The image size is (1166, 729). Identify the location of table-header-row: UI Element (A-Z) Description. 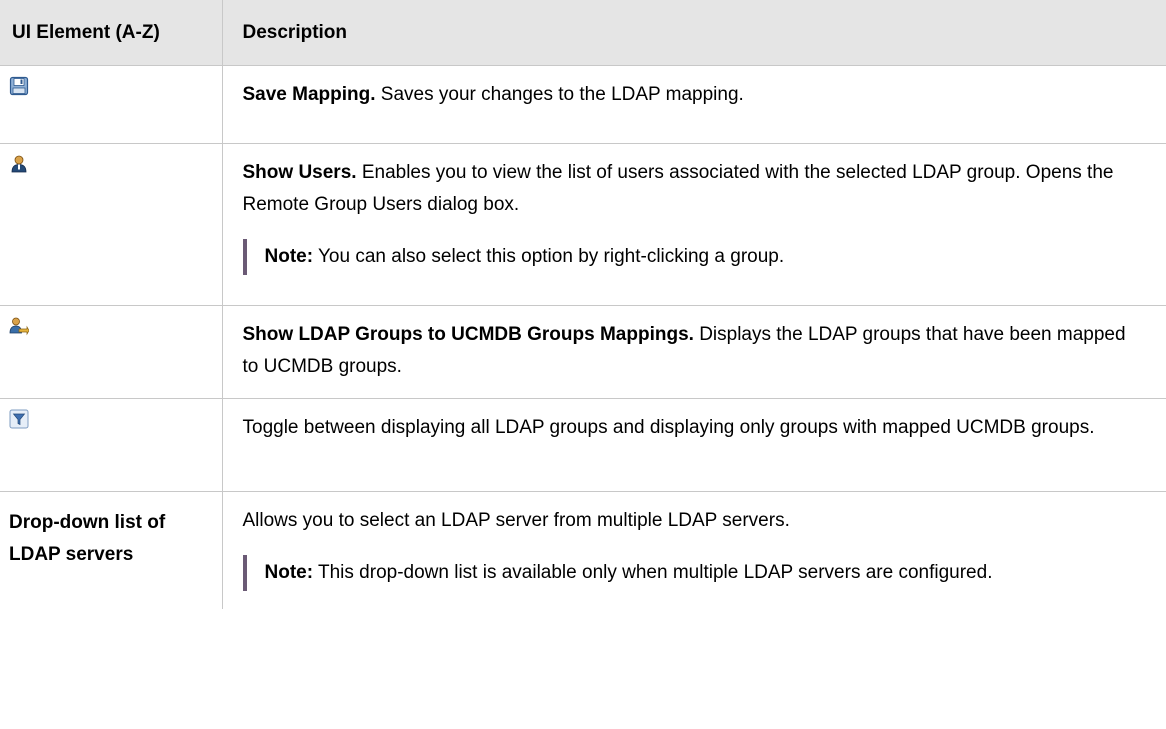
(583, 33).